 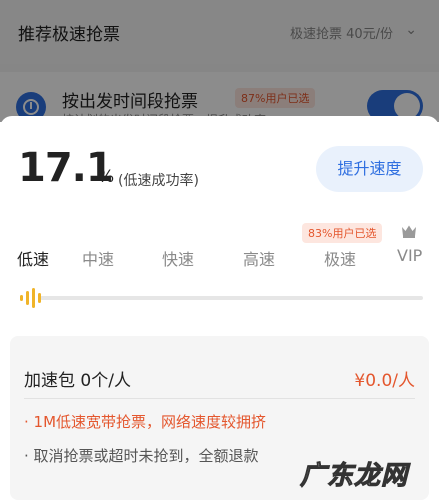 What do you see at coordinates (146, 456) in the screenshot?
I see `package-bullet-refund-text: 取消抢票或超时未抢到，全额退款` at bounding box center [146, 456].